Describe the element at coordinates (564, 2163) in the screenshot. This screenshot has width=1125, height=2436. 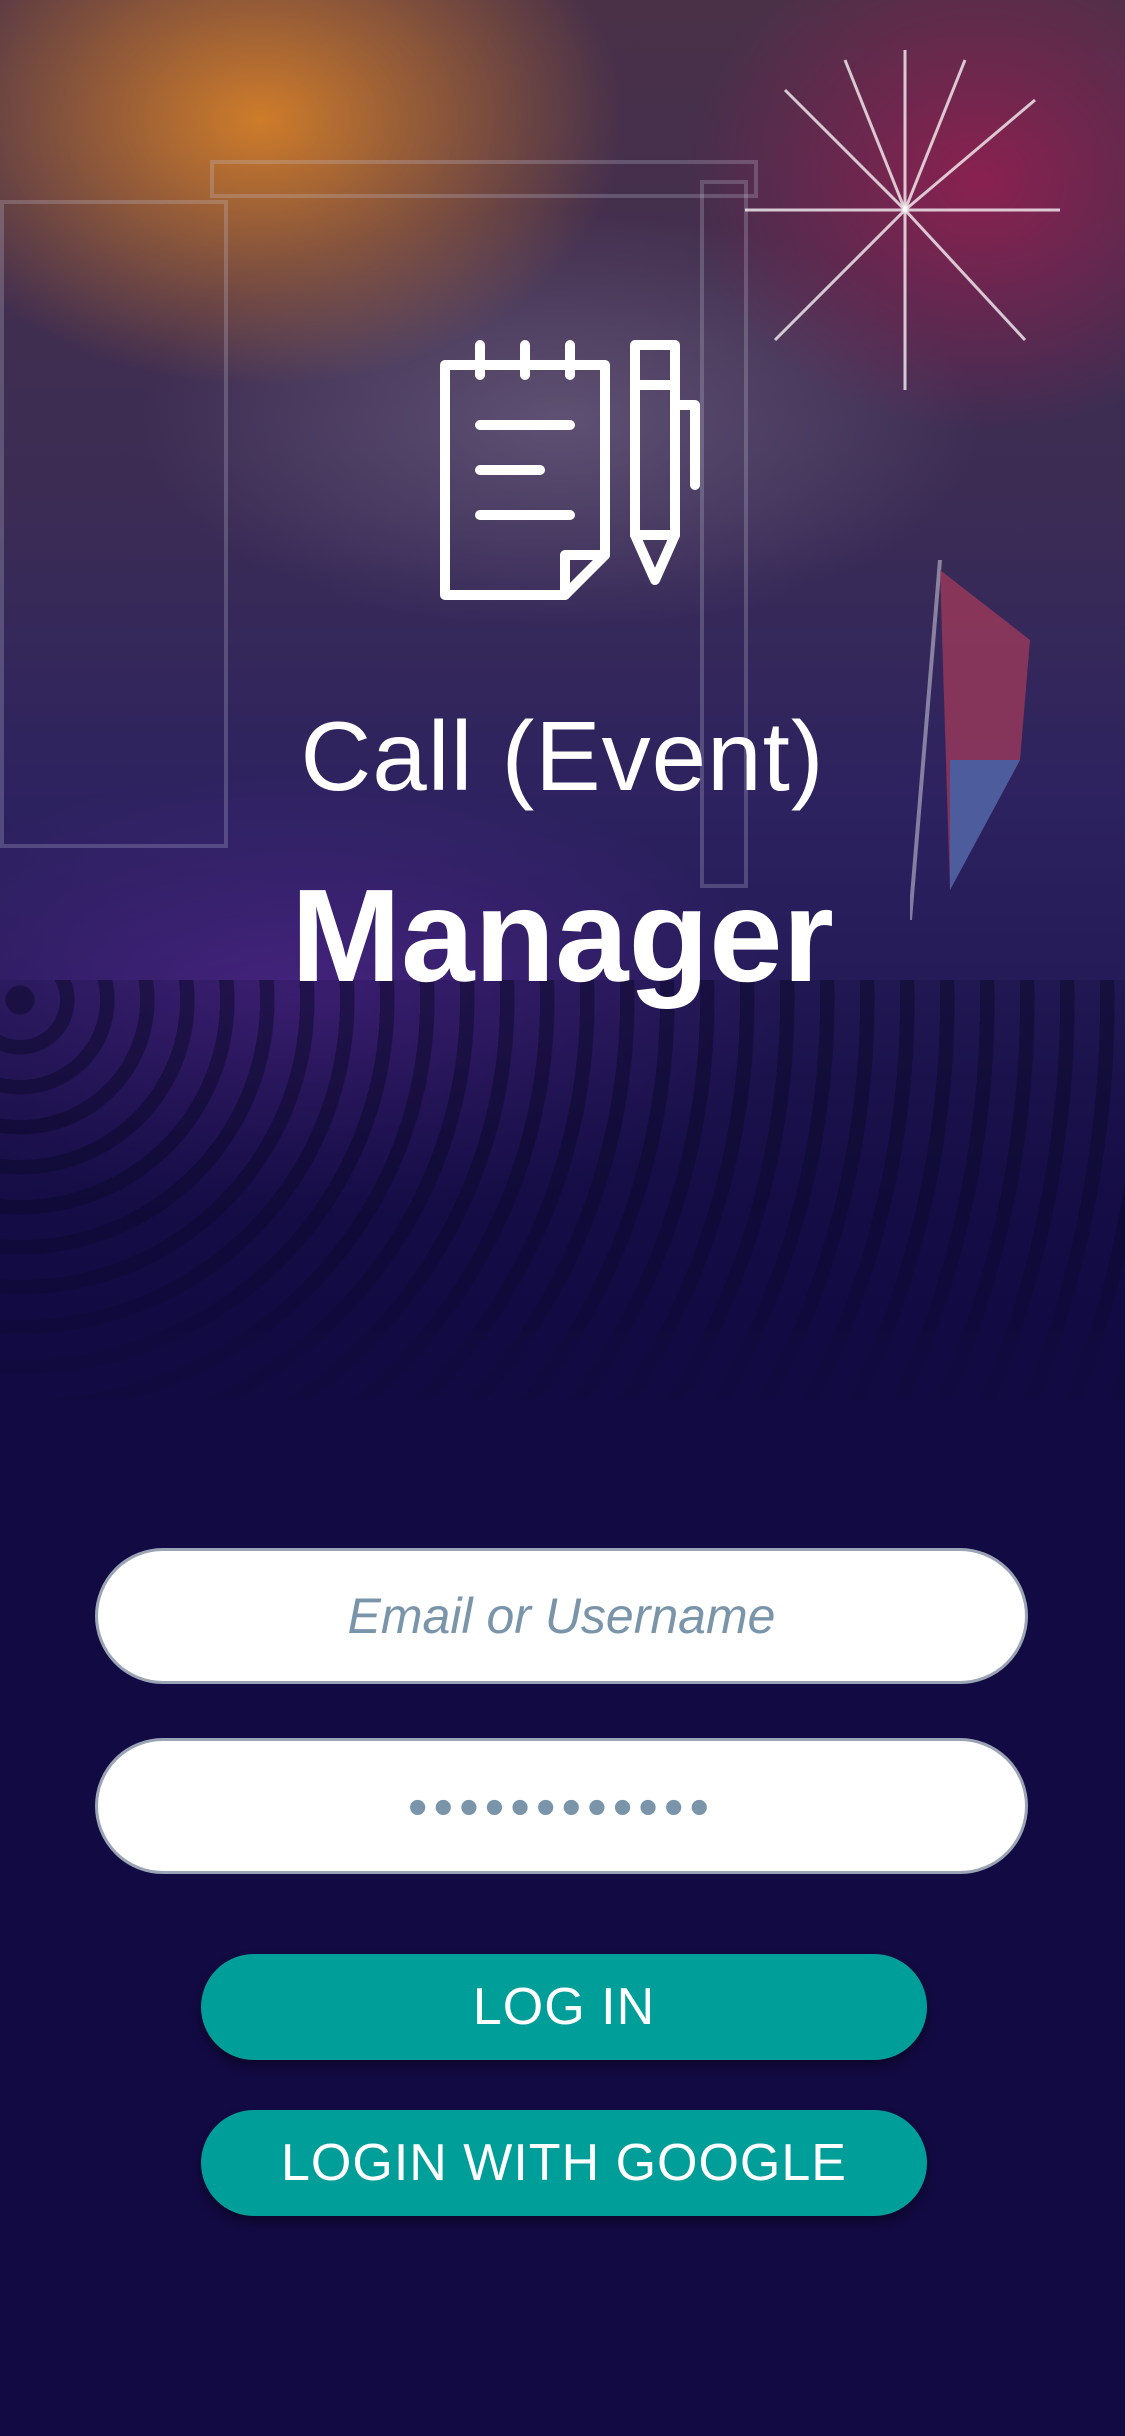
I see `login-with-google-button: LOGIN WITH GOOGLE` at that location.